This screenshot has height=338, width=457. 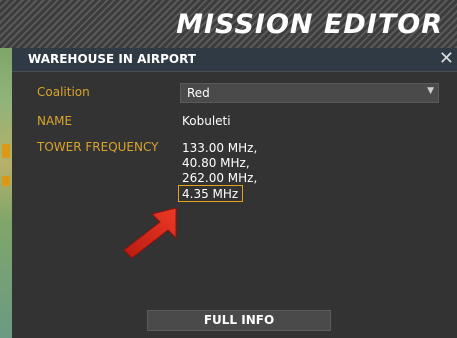 I want to click on close-icon: ✕, so click(x=446, y=59).